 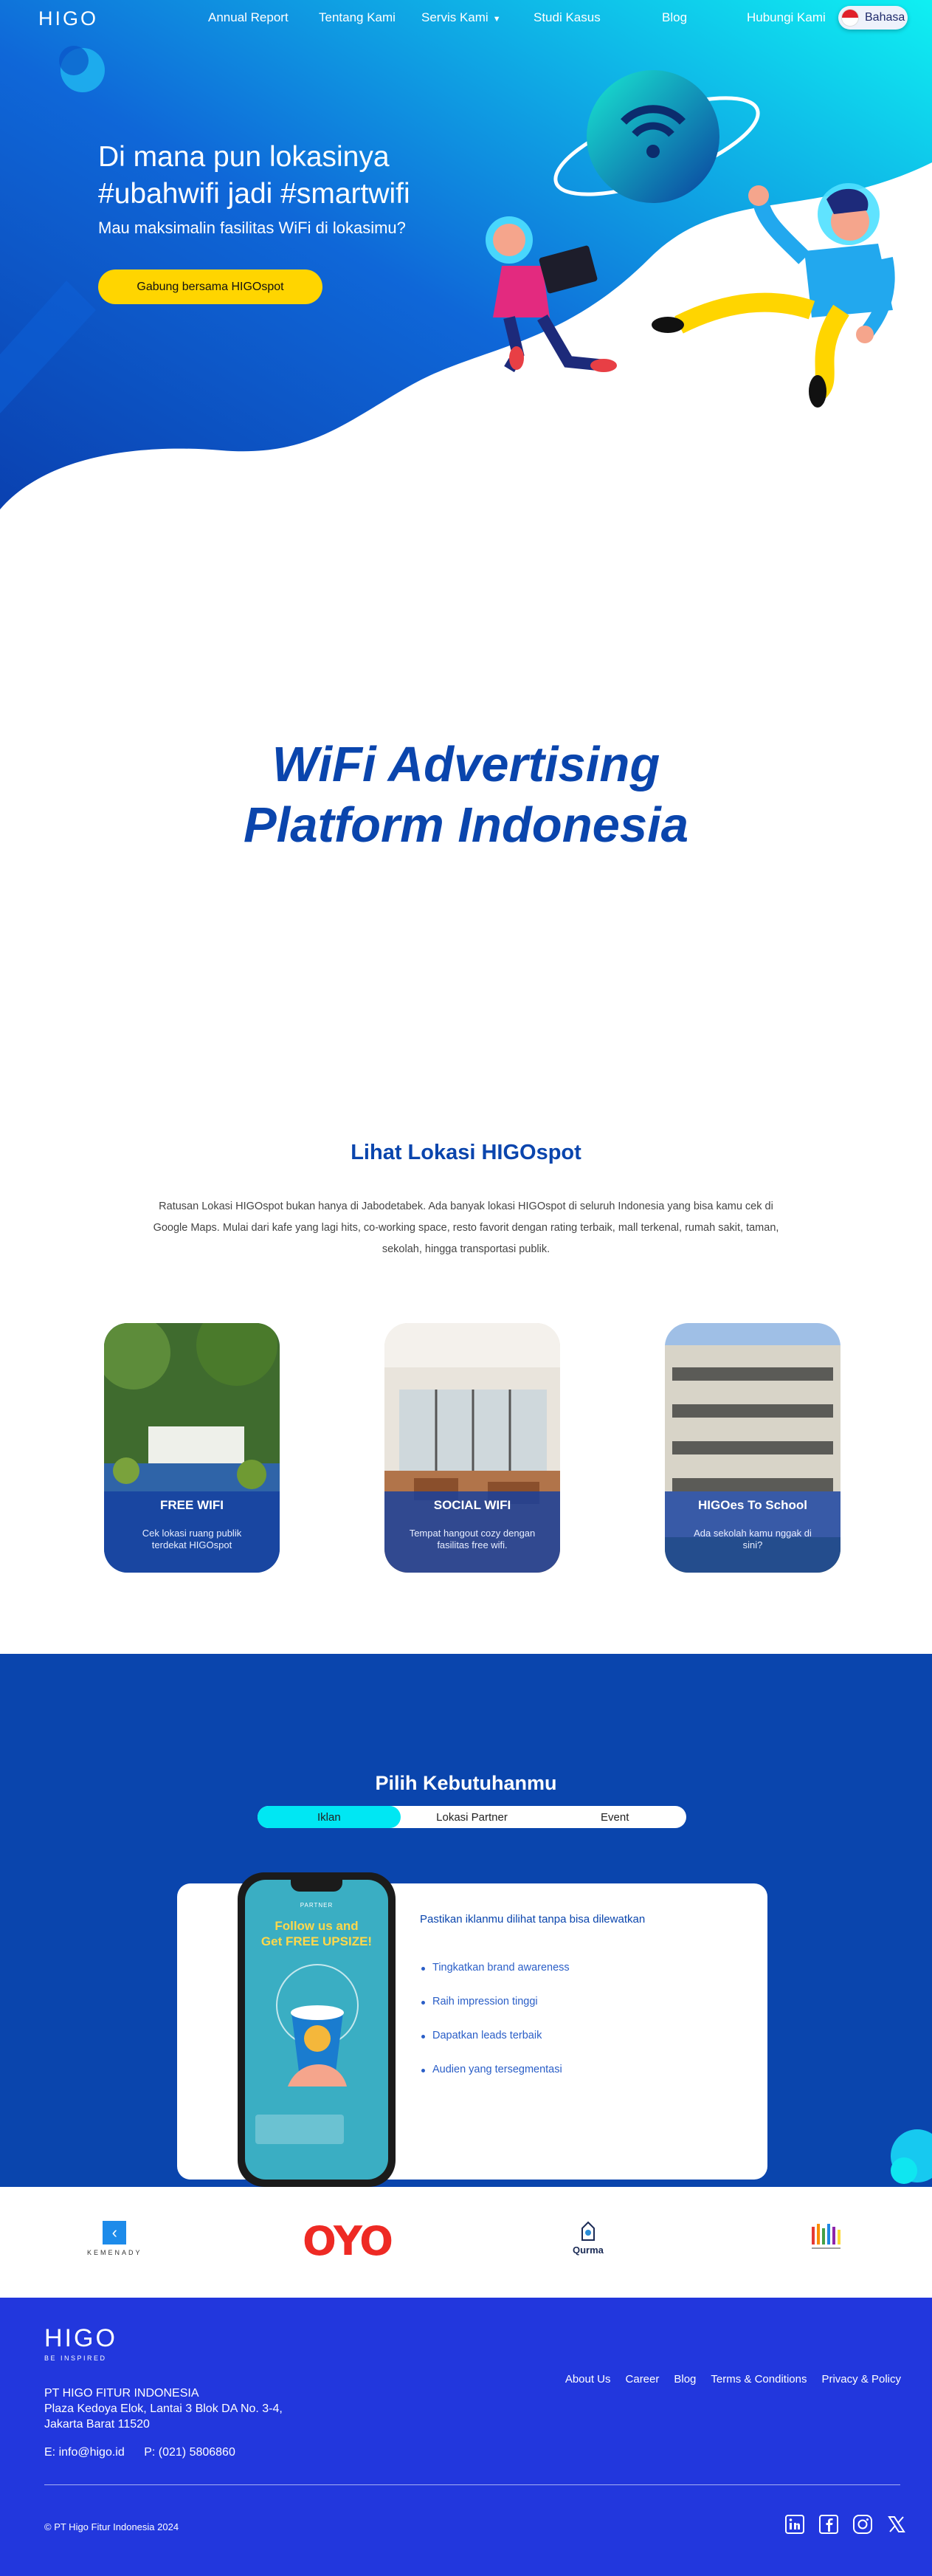 I want to click on x-twitter-icon, so click(x=897, y=2524).